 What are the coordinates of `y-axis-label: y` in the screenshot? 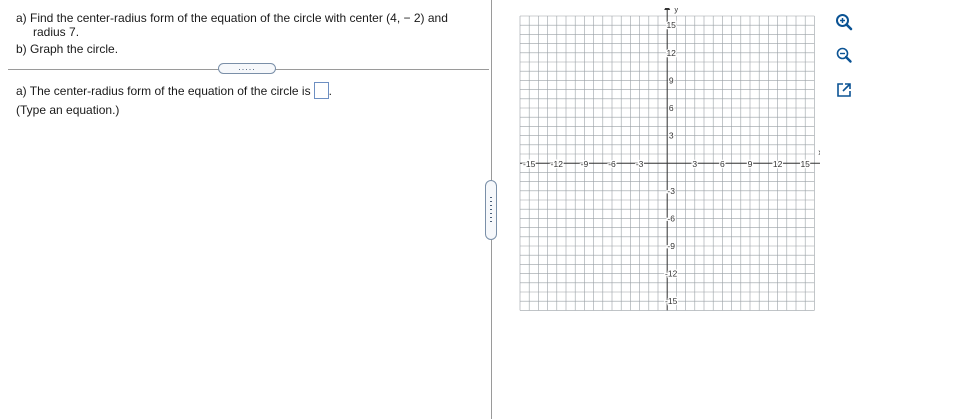 It's located at (676, 11).